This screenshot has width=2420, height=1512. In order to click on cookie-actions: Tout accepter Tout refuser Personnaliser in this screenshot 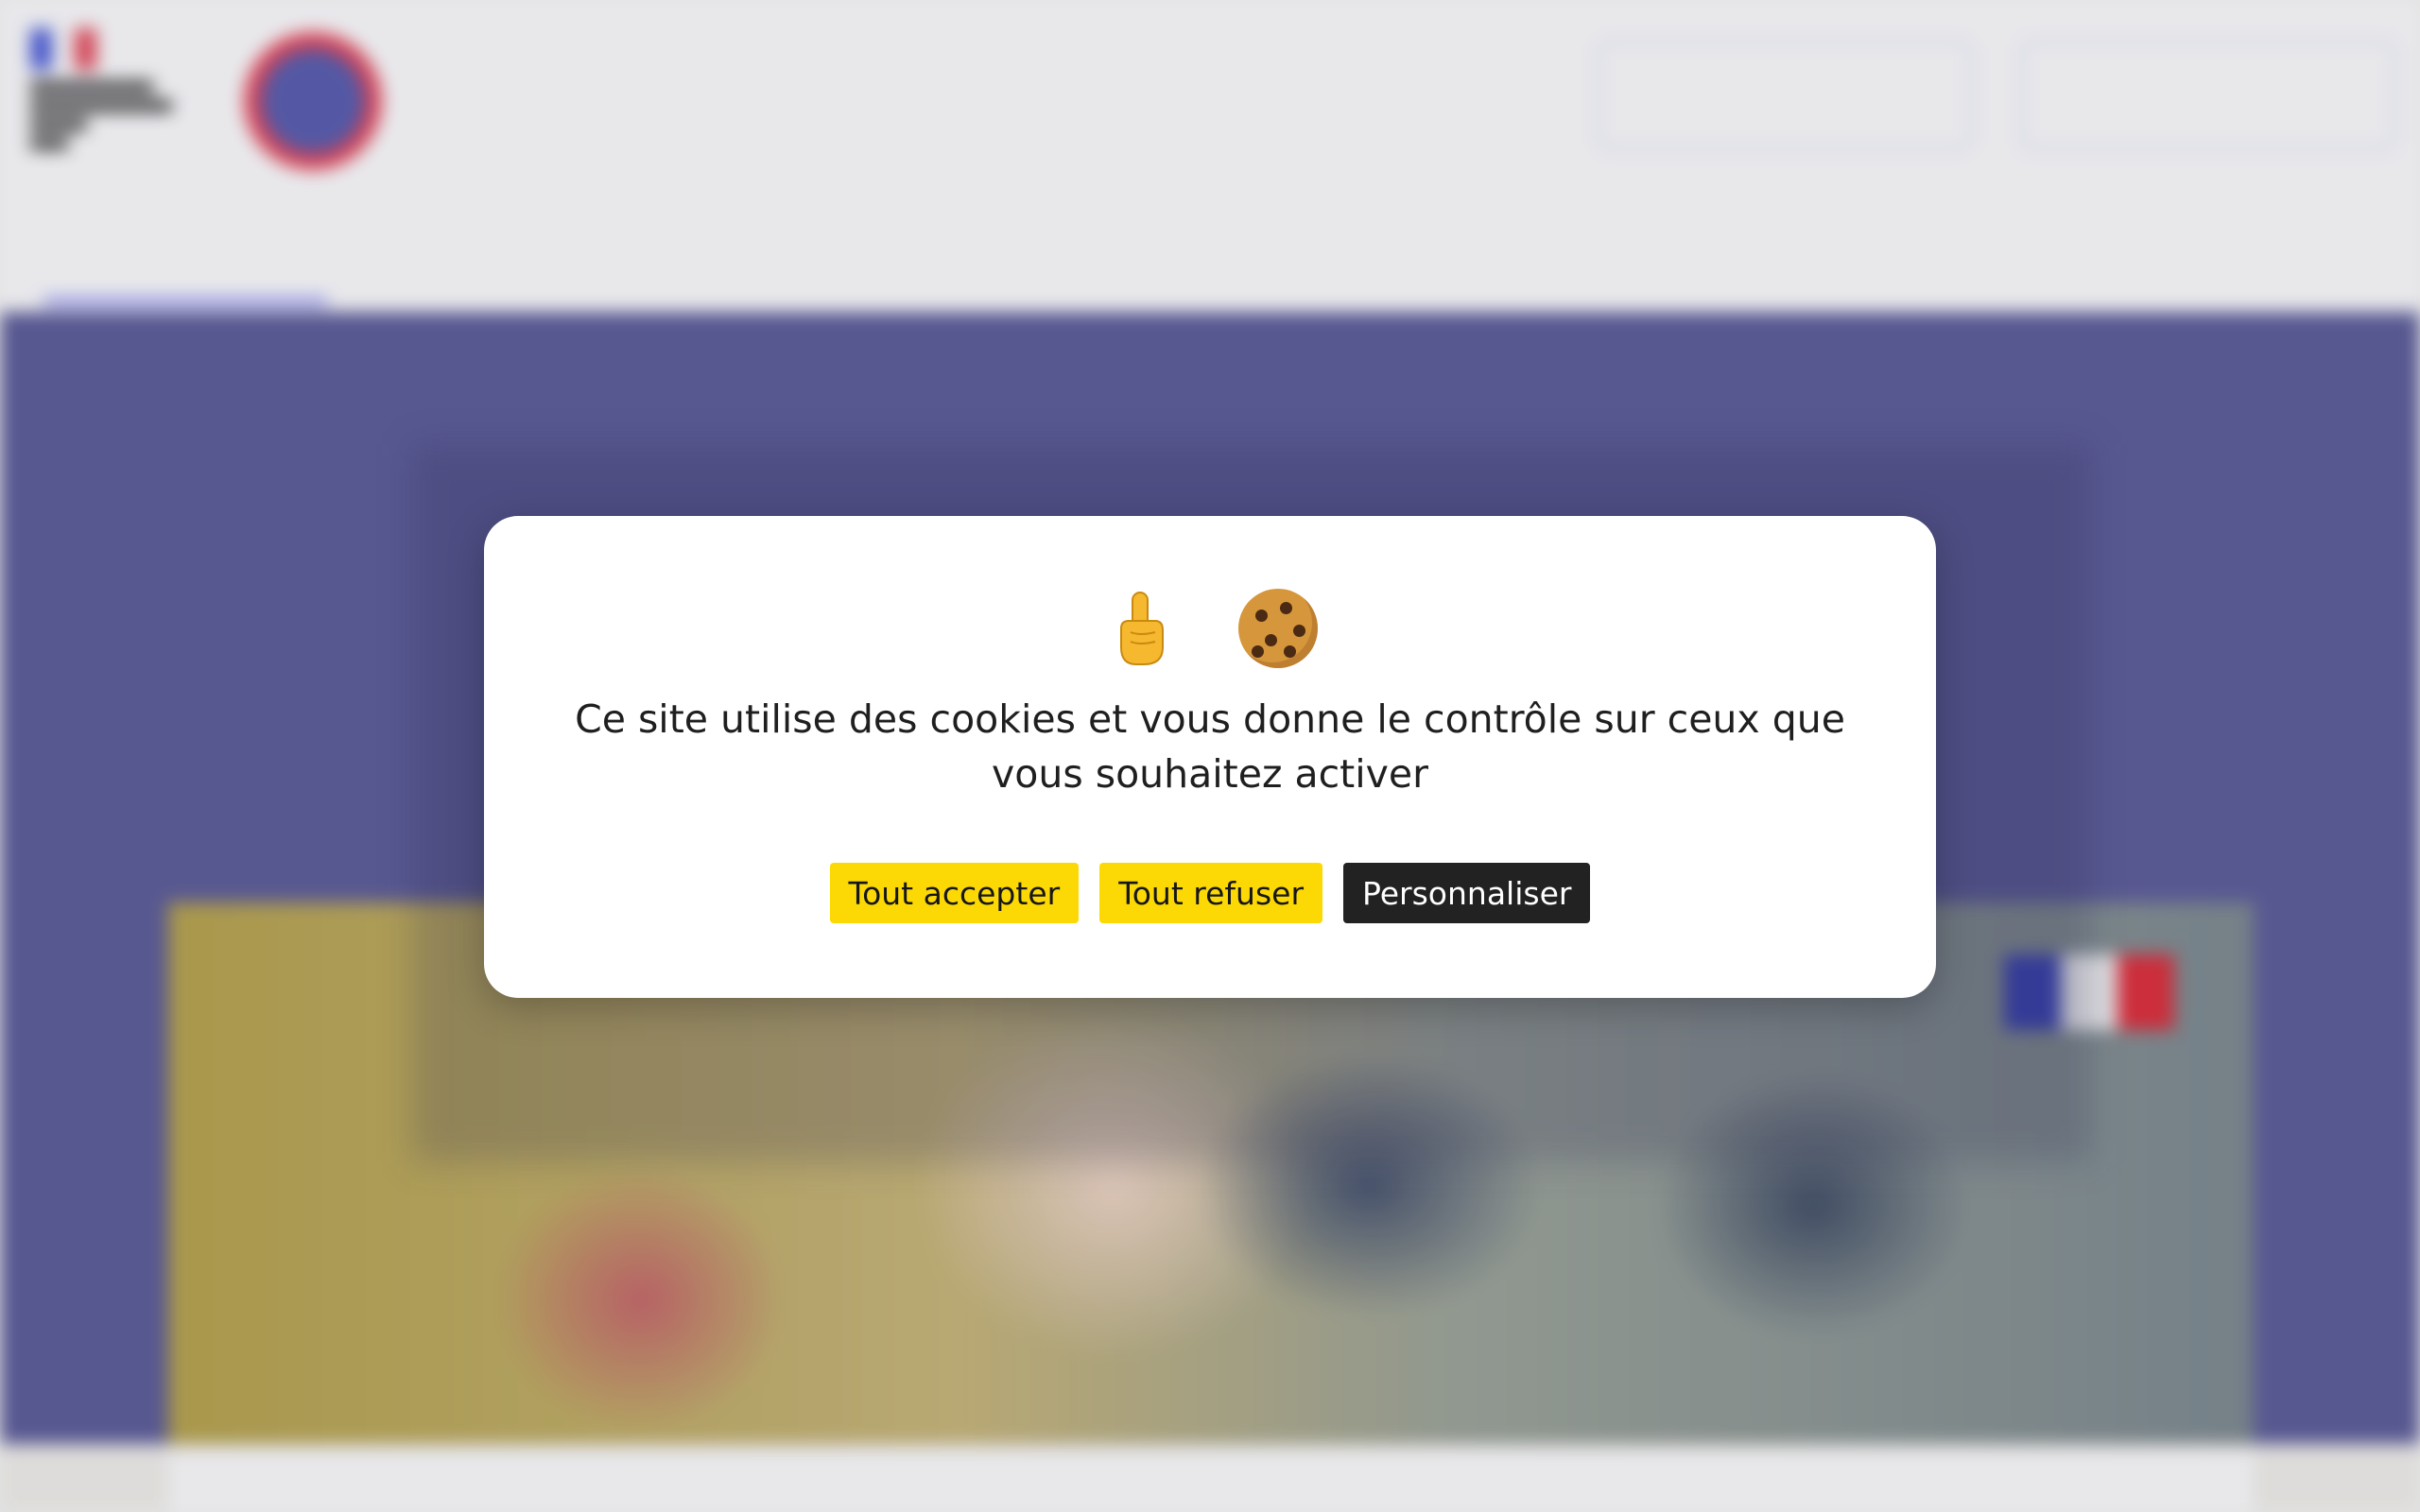, I will do `click(1210, 893)`.